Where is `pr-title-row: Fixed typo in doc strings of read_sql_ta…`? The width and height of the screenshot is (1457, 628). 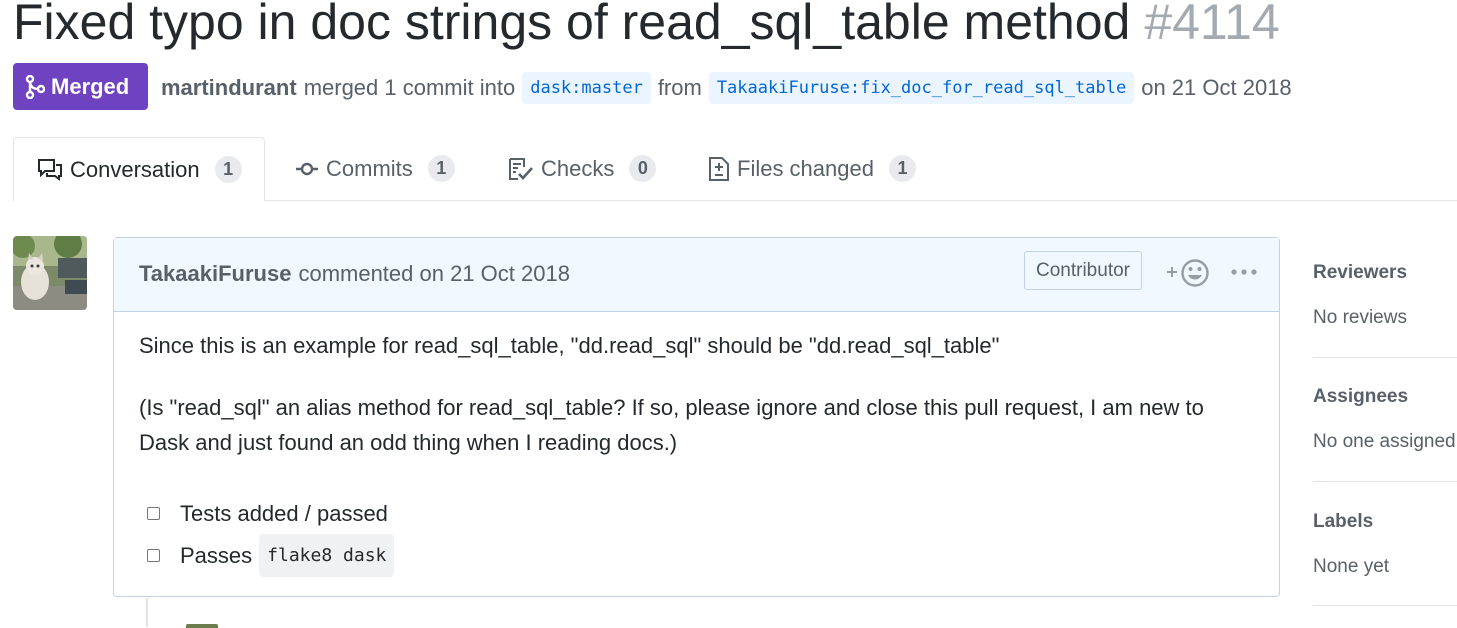 pr-title-row: Fixed typo in doc strings of read_sql_ta… is located at coordinates (646, 27).